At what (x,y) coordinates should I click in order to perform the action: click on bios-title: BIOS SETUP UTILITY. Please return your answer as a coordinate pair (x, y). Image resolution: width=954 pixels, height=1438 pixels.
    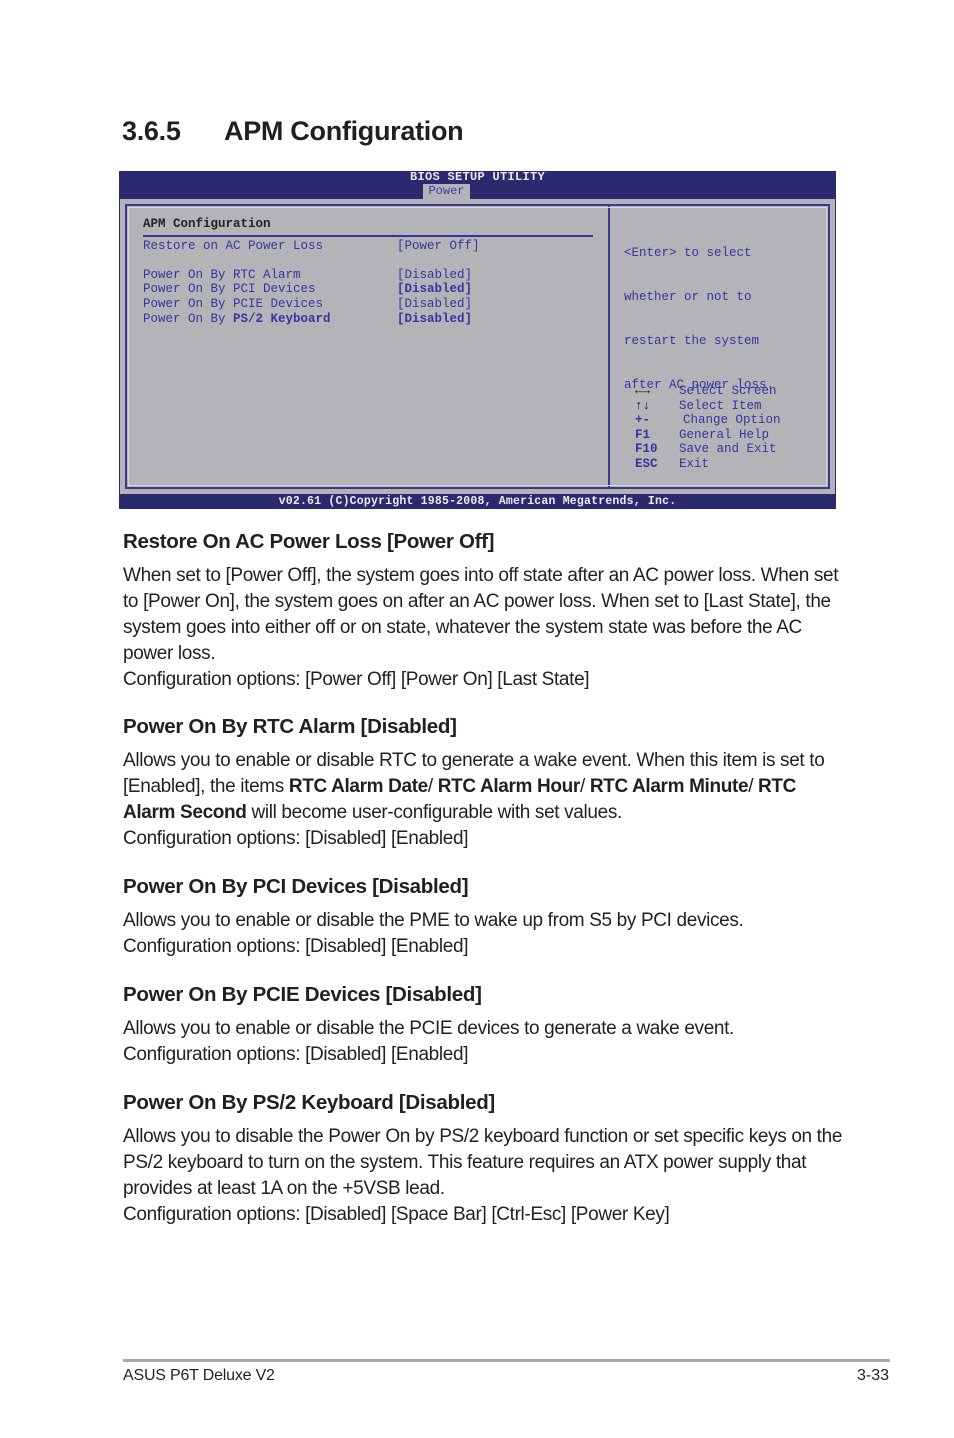
    Looking at the image, I should click on (477, 177).